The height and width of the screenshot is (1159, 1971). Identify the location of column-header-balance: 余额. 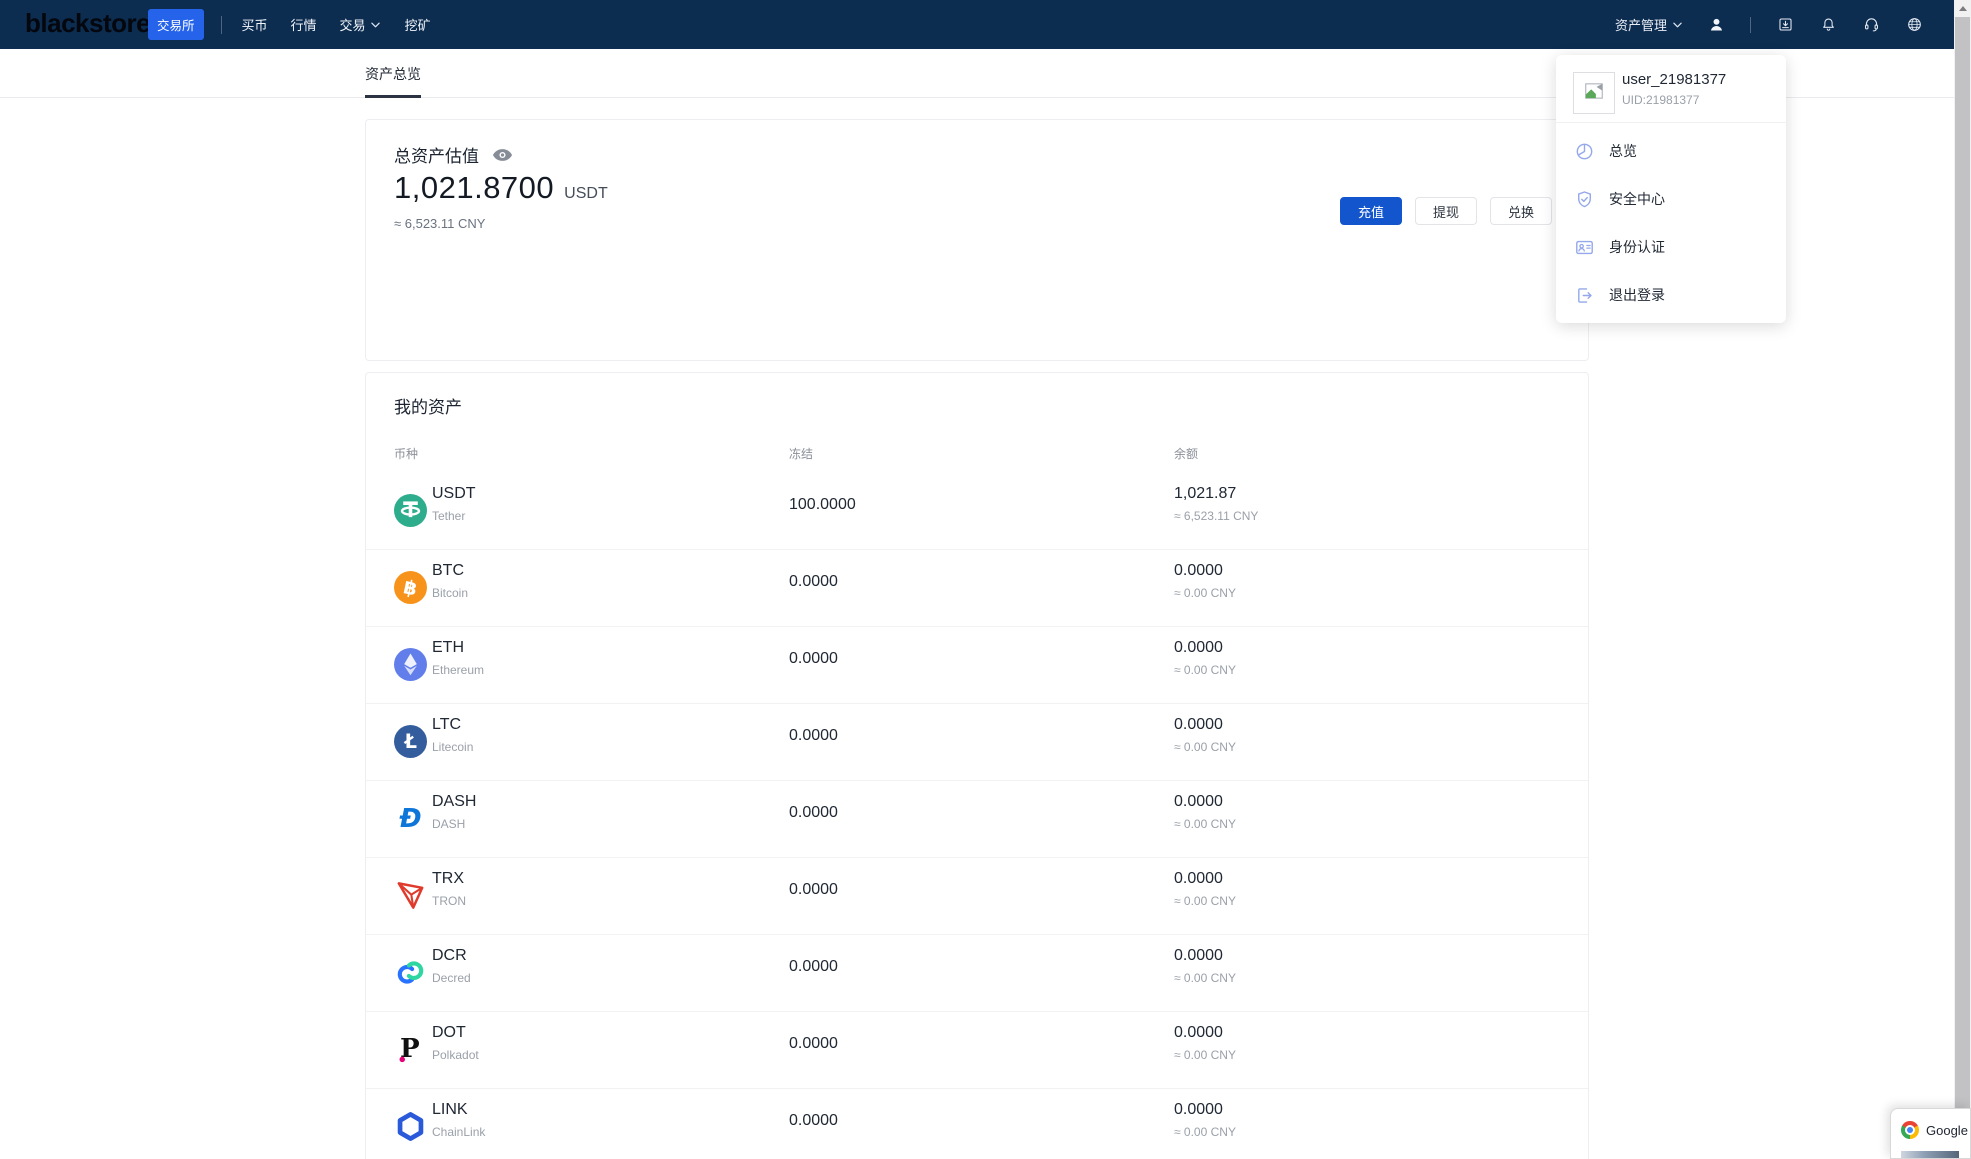
(1186, 454).